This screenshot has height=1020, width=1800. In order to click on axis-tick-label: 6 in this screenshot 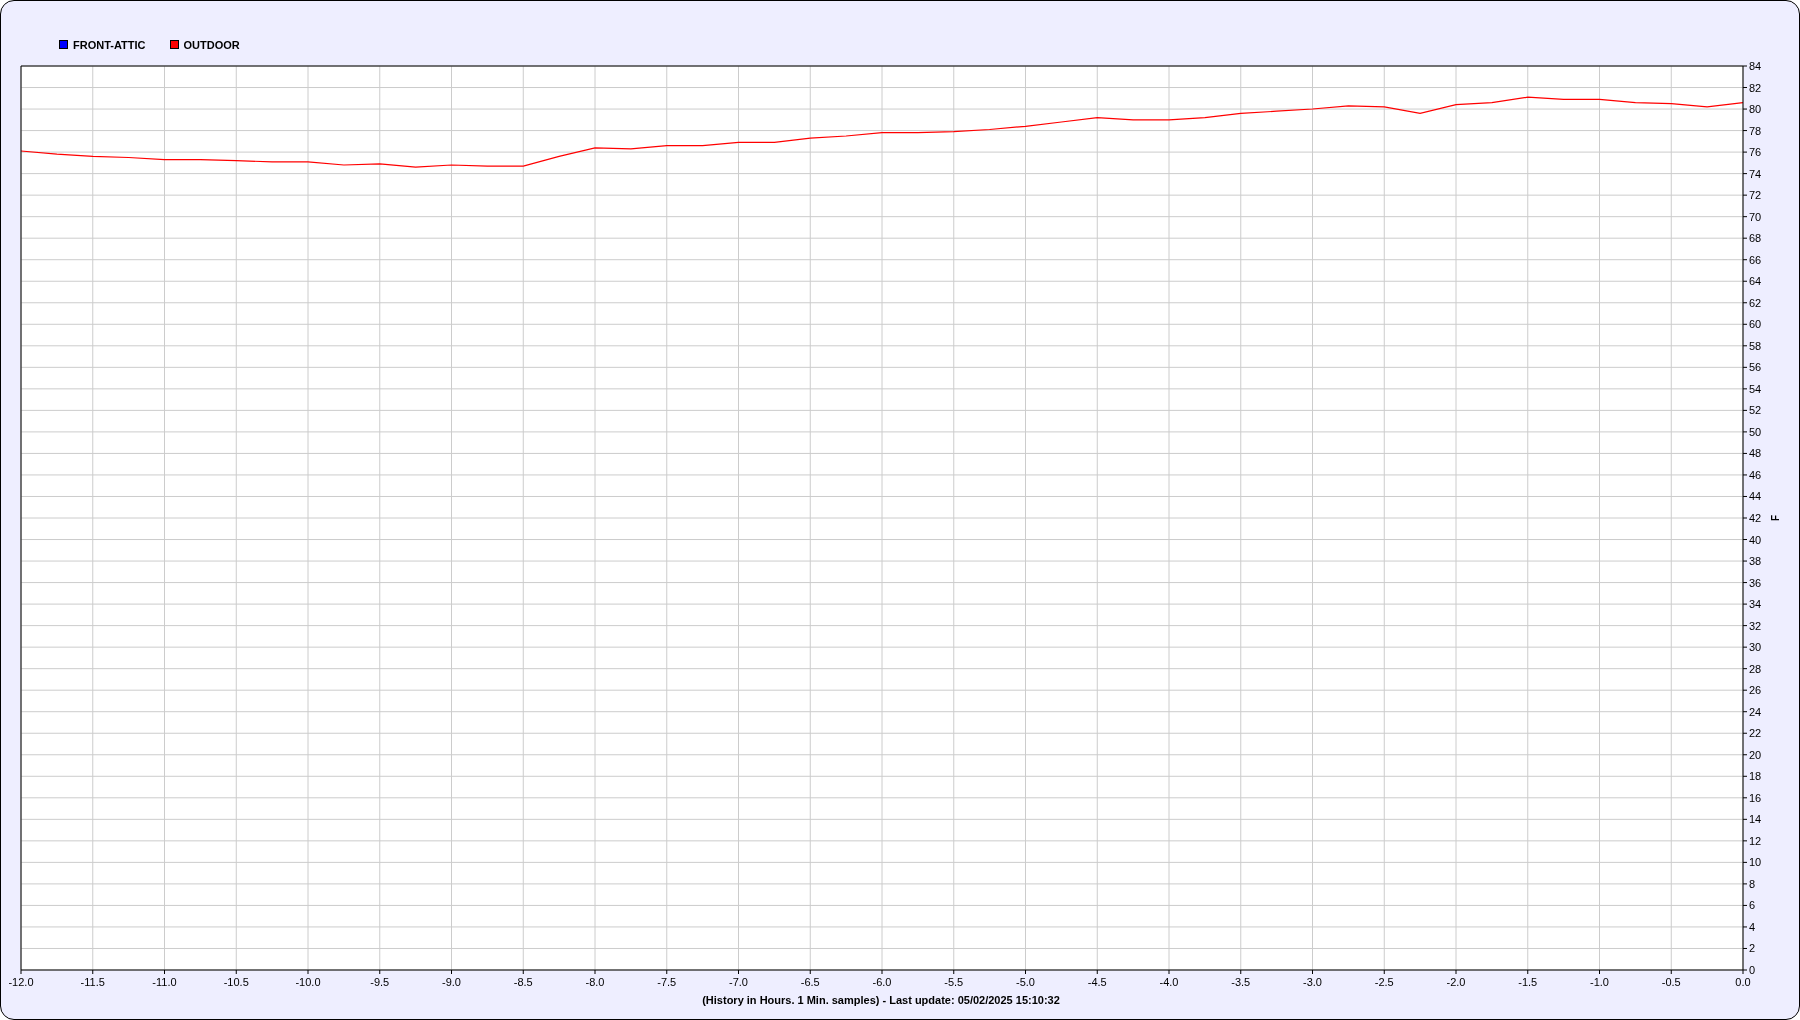, I will do `click(1752, 905)`.